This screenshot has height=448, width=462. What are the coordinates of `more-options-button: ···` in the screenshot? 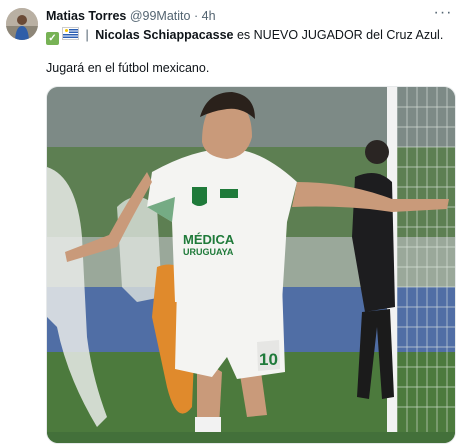 It's located at (443, 14).